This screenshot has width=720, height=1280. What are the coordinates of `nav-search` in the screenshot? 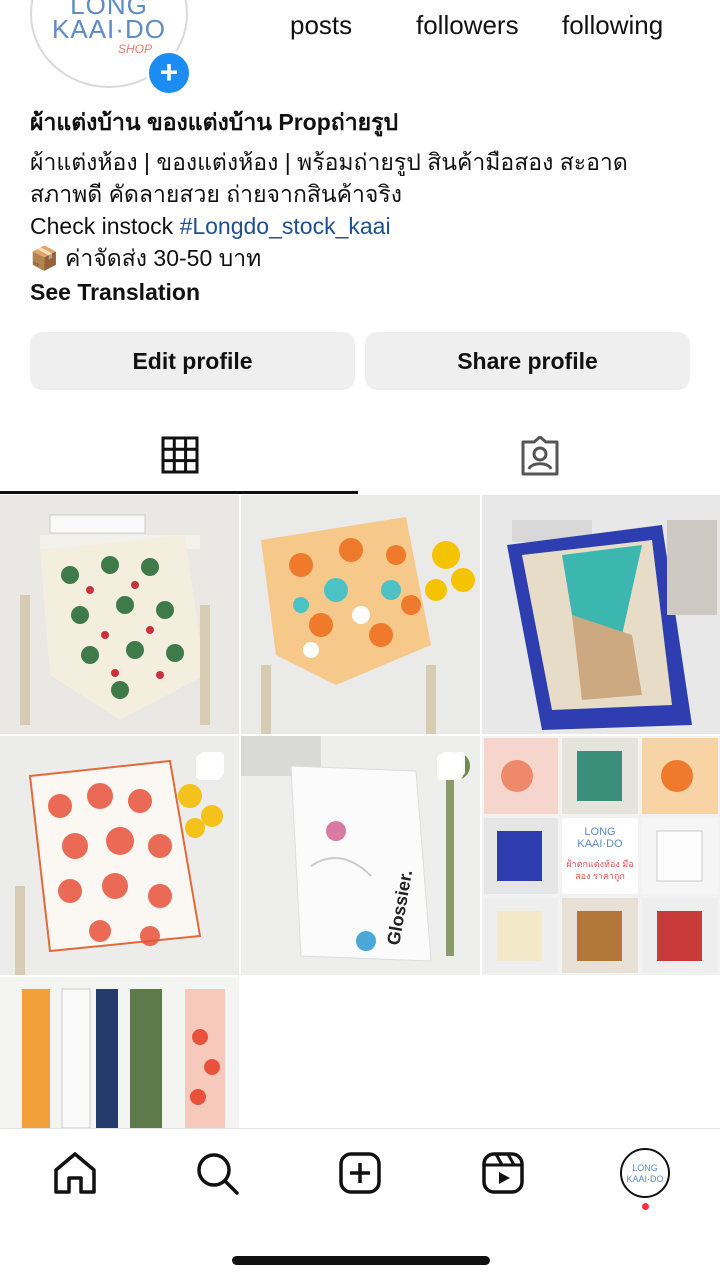 It's located at (217, 1173).